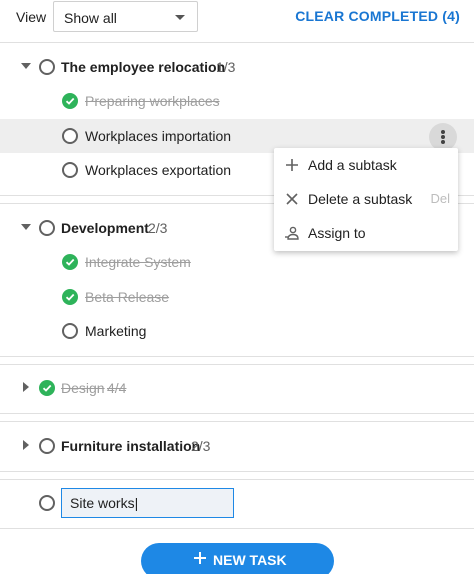 This screenshot has height=574, width=474. Describe the element at coordinates (117, 388) in the screenshot. I see `task-progress-count: 4/4` at that location.